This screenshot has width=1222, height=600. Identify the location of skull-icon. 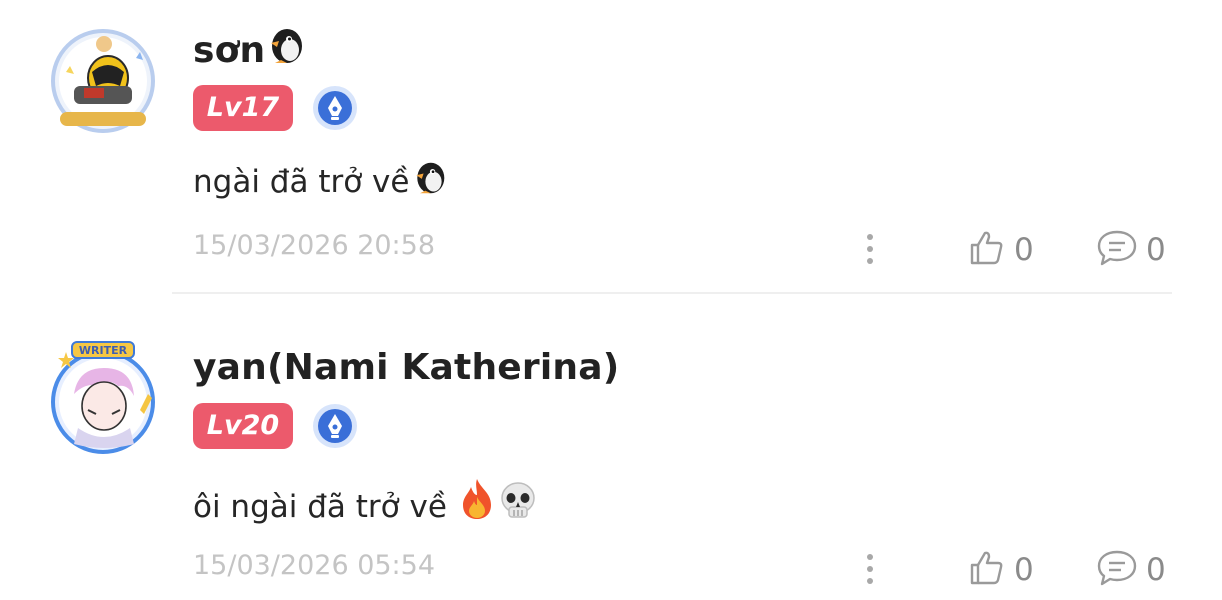
(518, 504).